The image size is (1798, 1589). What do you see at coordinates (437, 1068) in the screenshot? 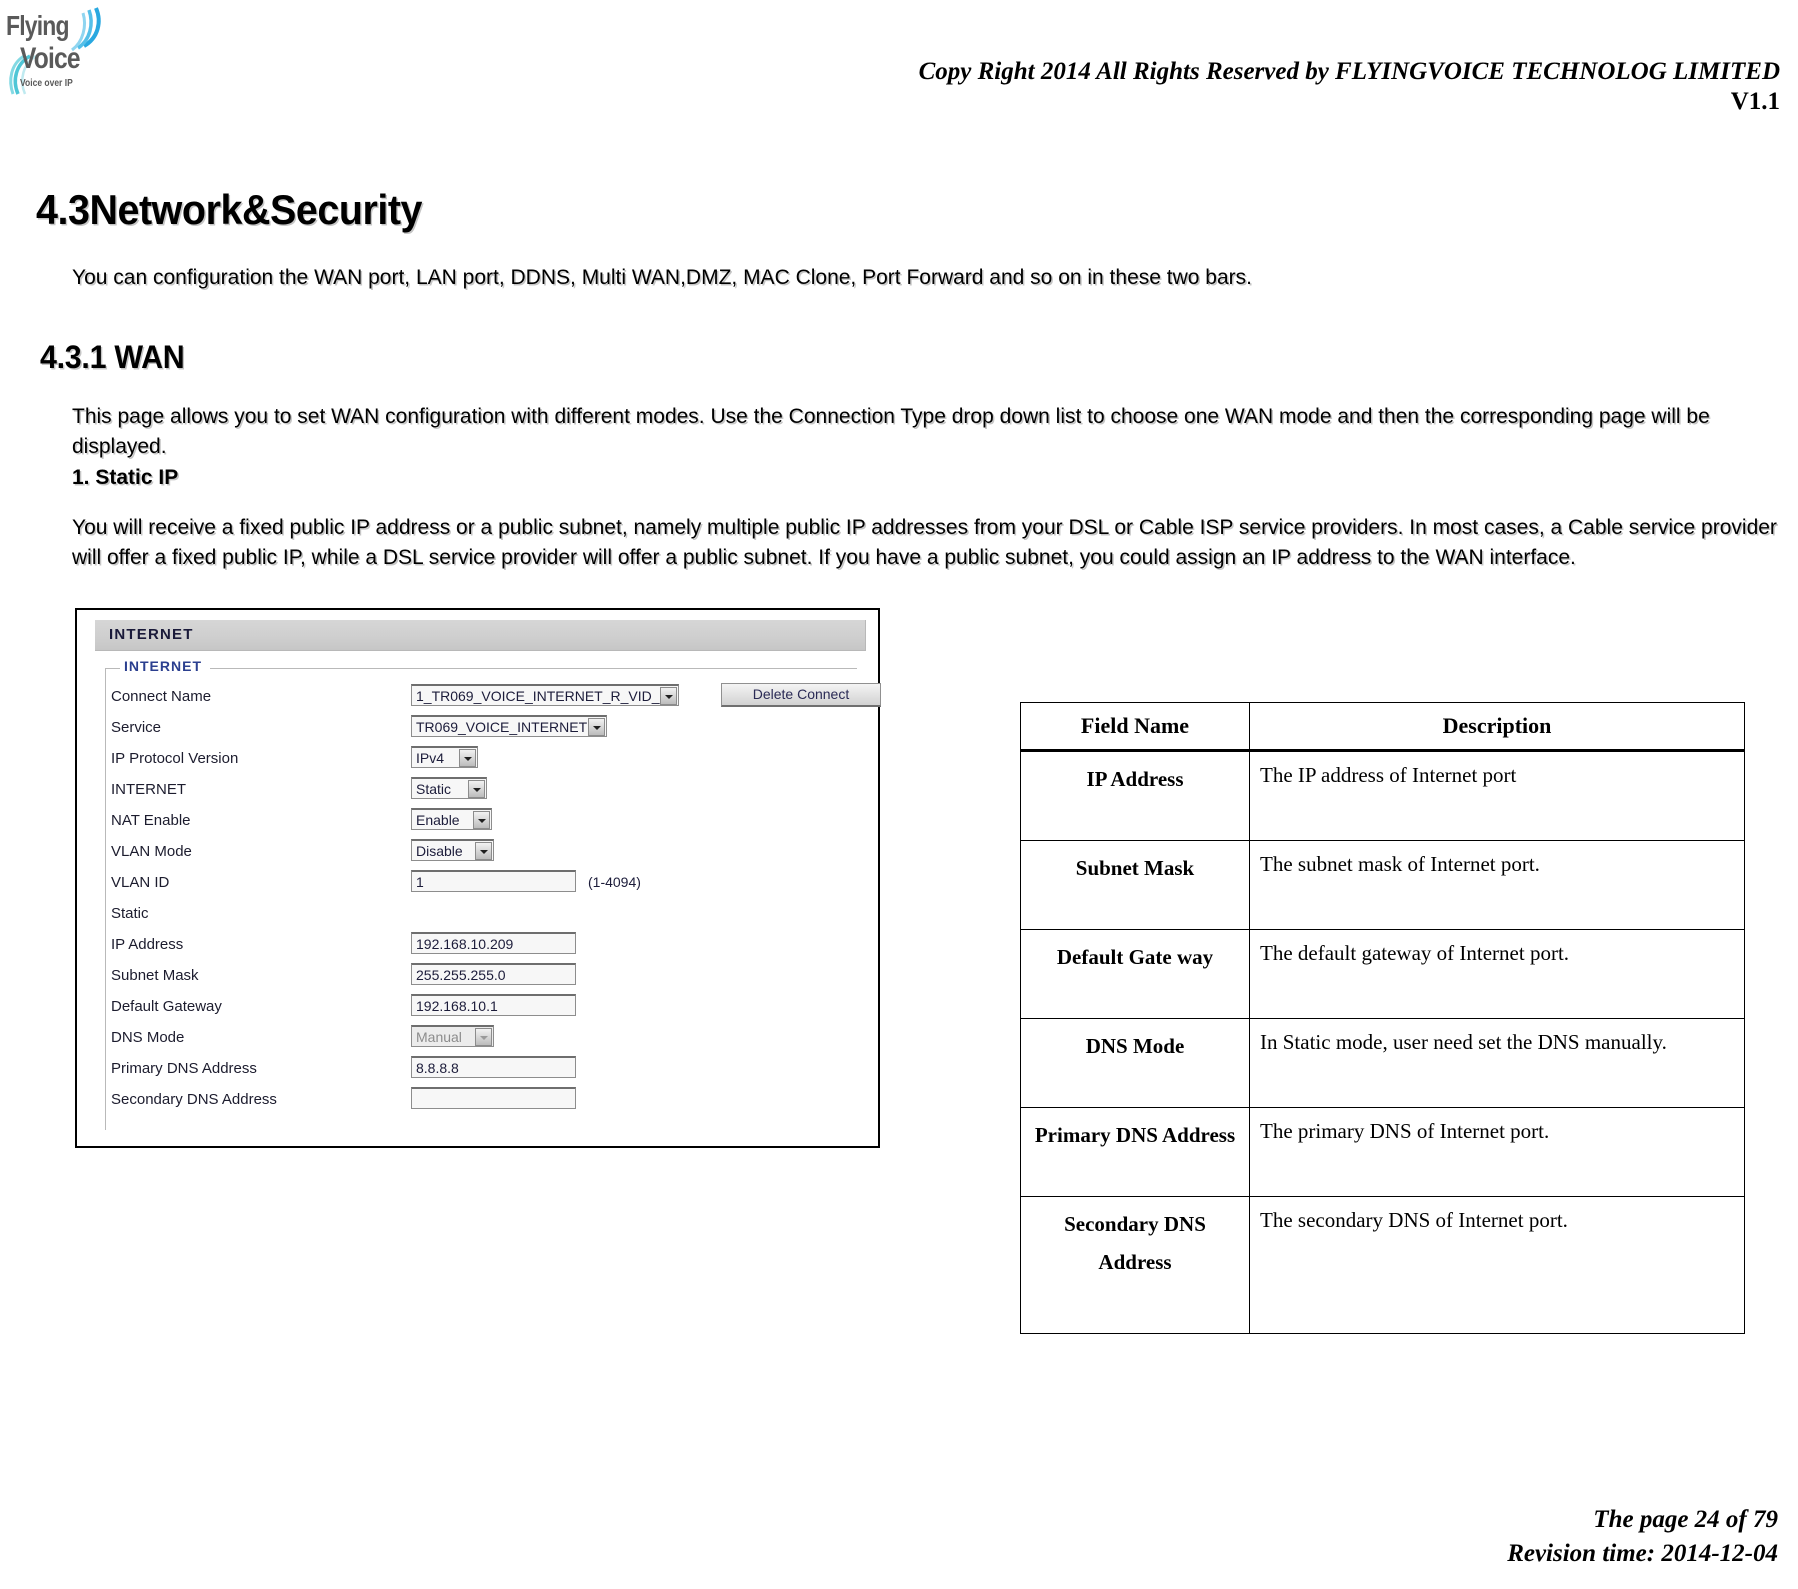
I see `primary-dns-address-value: 8.8.8.8` at bounding box center [437, 1068].